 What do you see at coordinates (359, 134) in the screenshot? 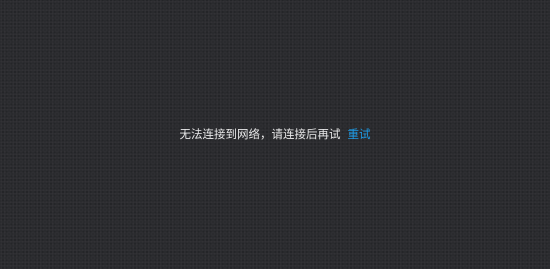
I see `retry-link: 重试` at bounding box center [359, 134].